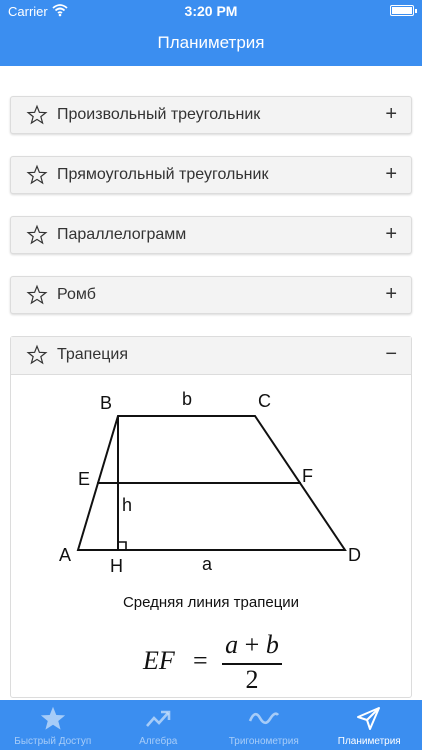  Describe the element at coordinates (158, 741) in the screenshot. I see `tab-label: Алгебра` at that location.